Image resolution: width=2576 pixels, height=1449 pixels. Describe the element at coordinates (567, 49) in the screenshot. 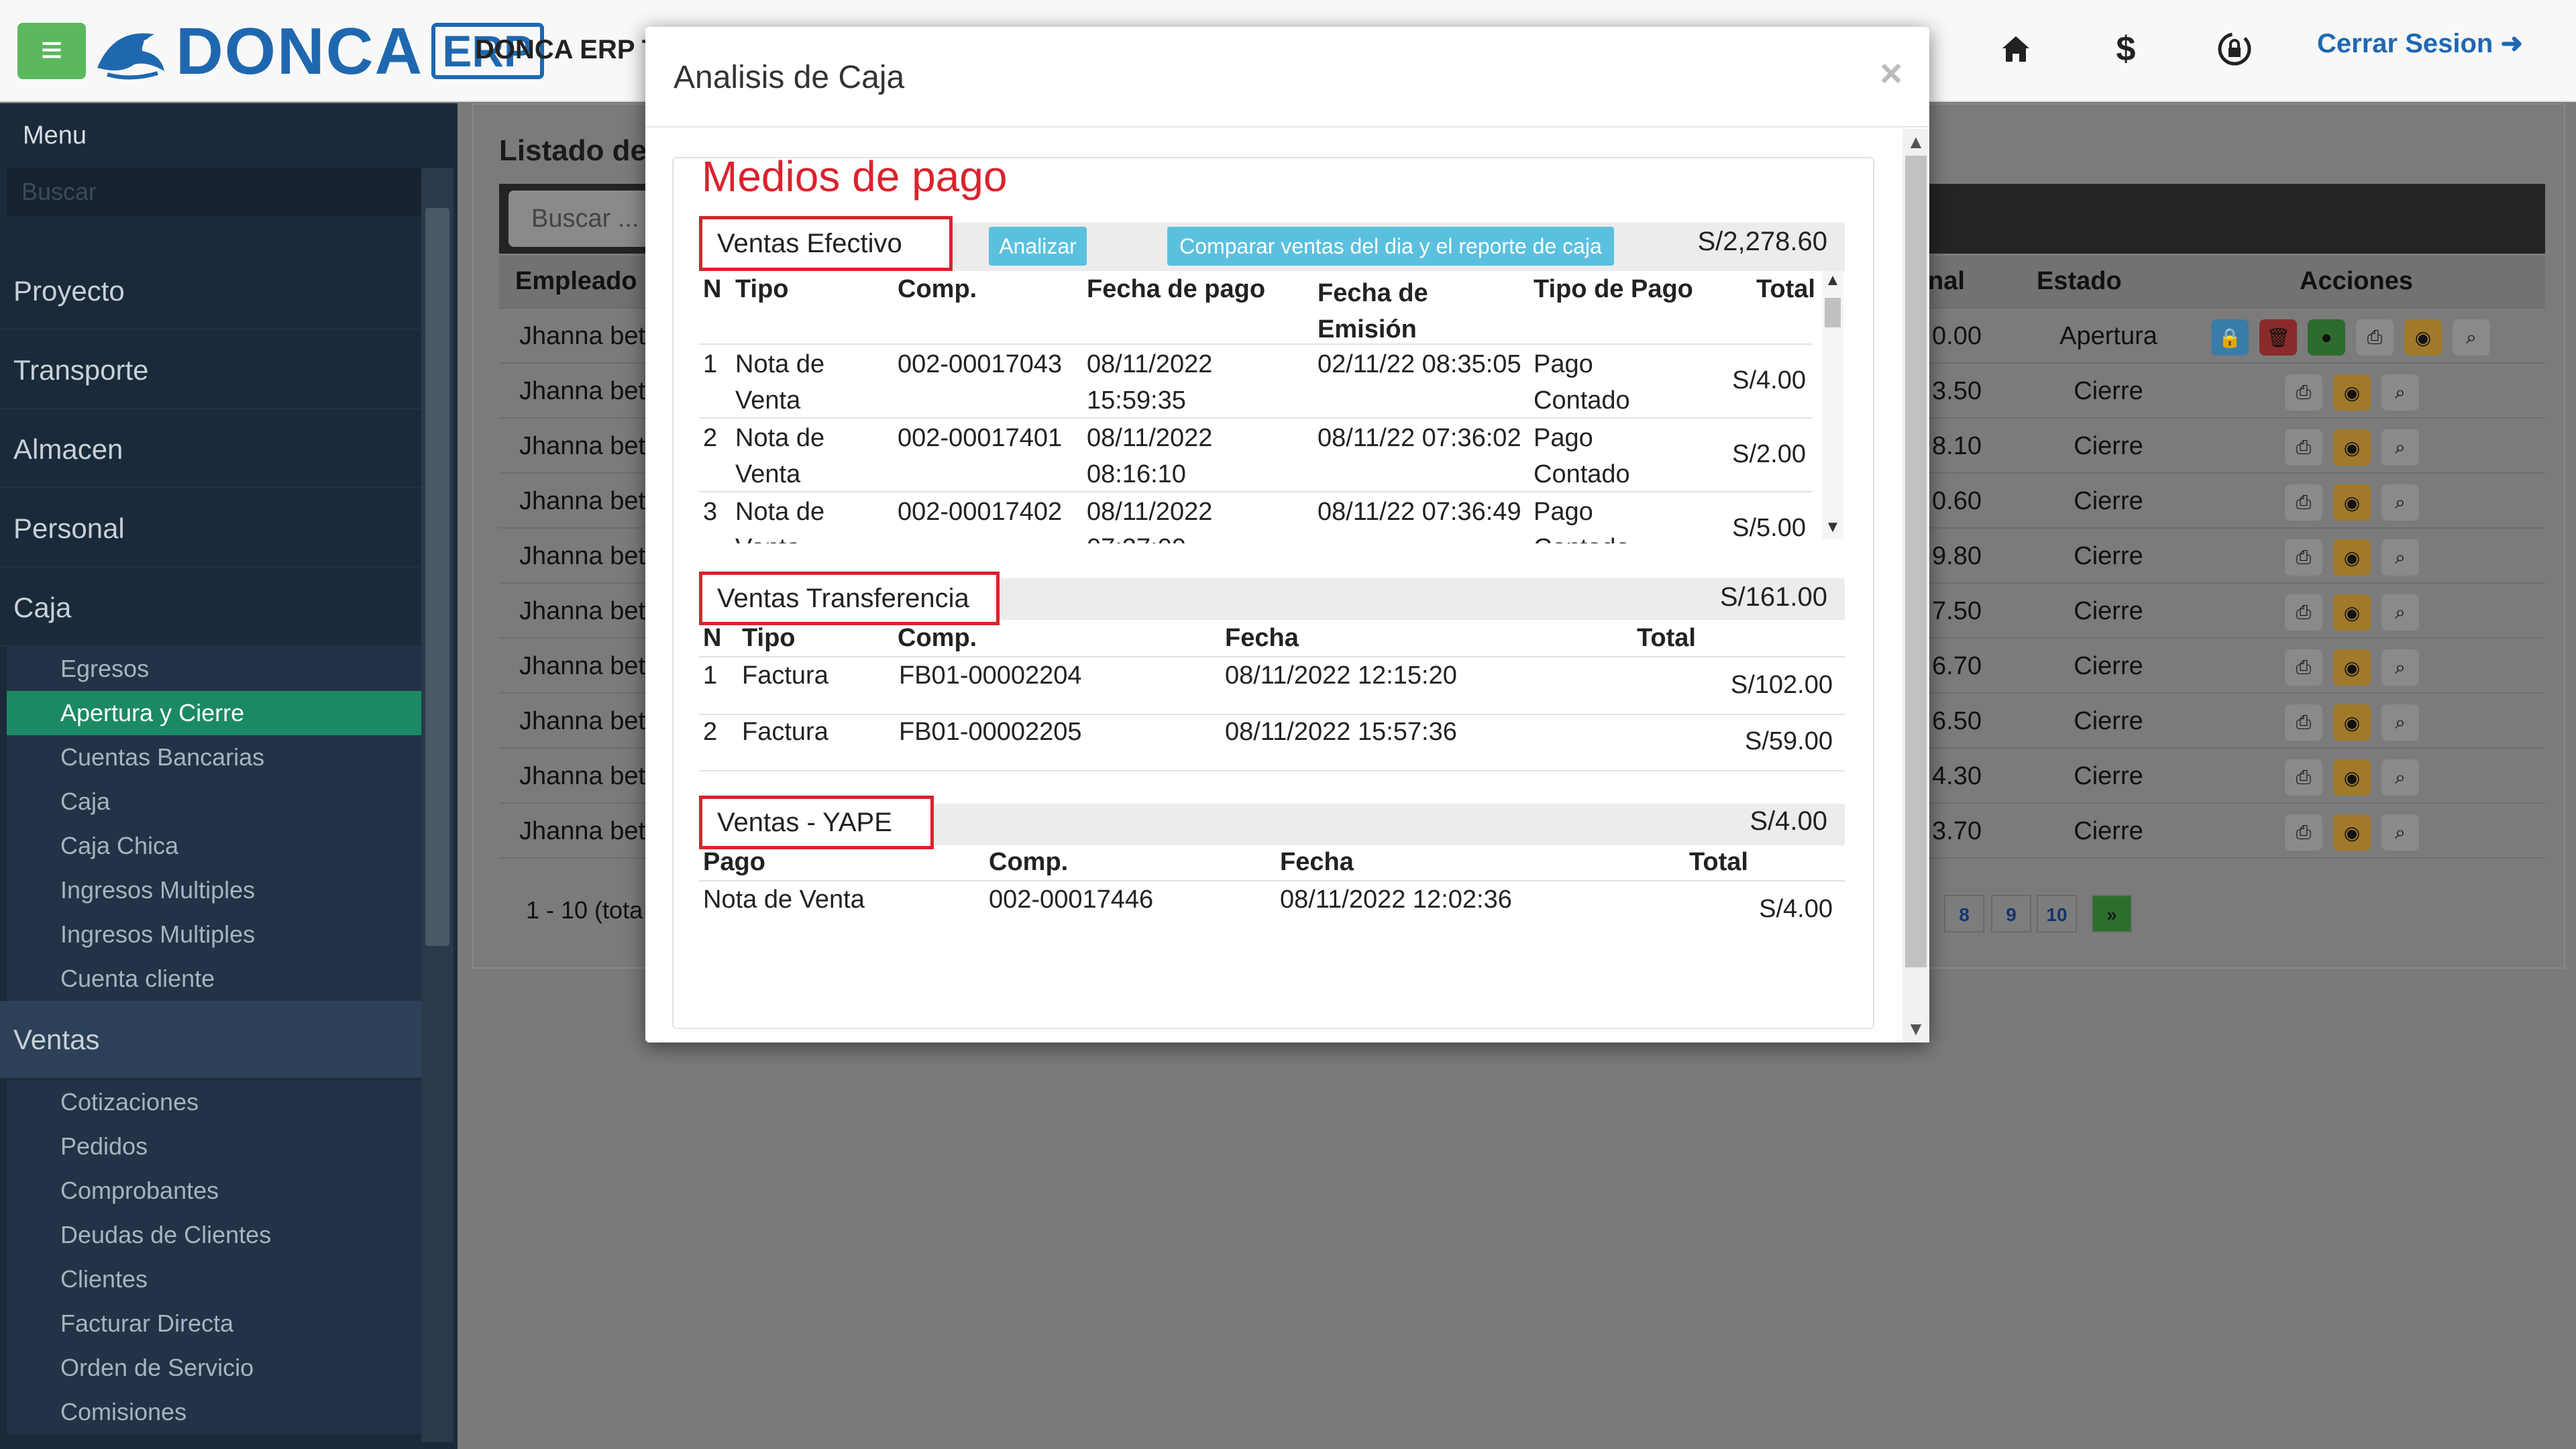

I see `app-title: DONCA ERP T` at that location.